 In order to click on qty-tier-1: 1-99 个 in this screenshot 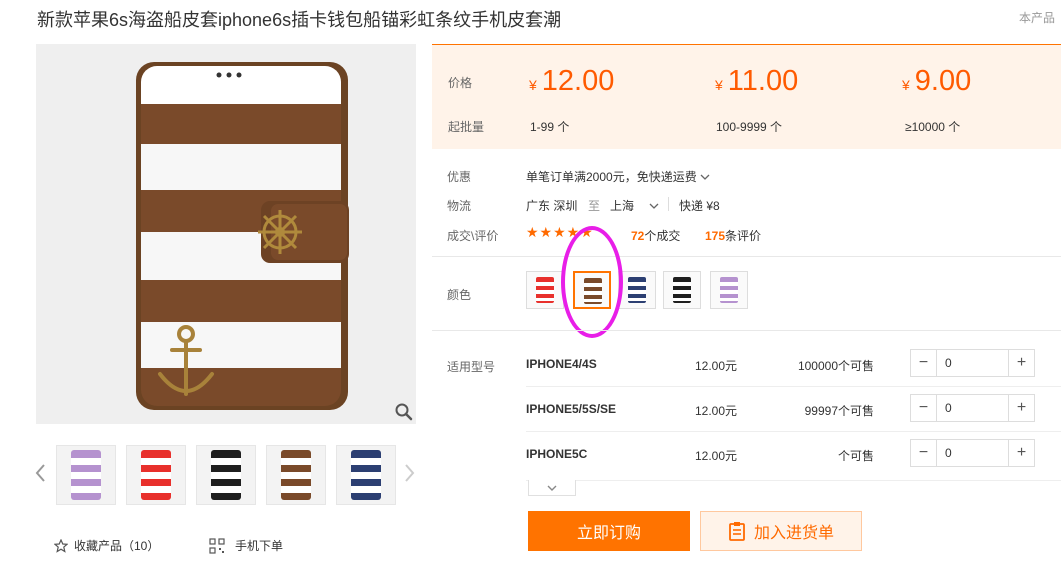, I will do `click(550, 127)`.